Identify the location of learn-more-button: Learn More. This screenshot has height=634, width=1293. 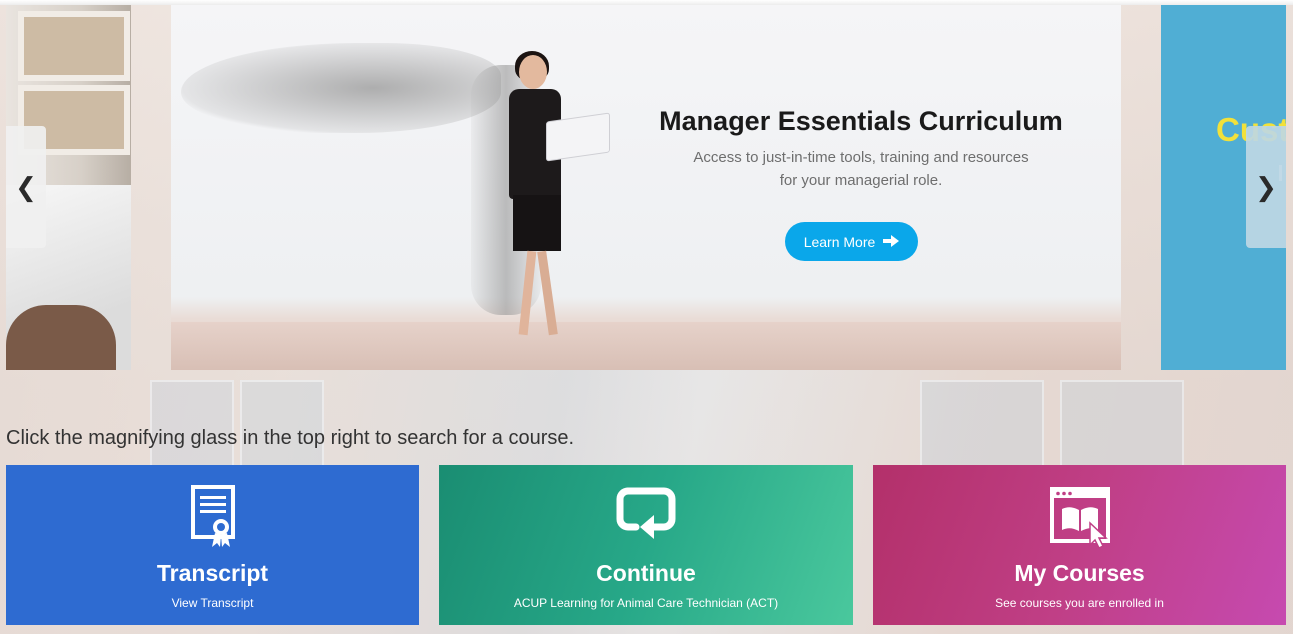
(851, 241).